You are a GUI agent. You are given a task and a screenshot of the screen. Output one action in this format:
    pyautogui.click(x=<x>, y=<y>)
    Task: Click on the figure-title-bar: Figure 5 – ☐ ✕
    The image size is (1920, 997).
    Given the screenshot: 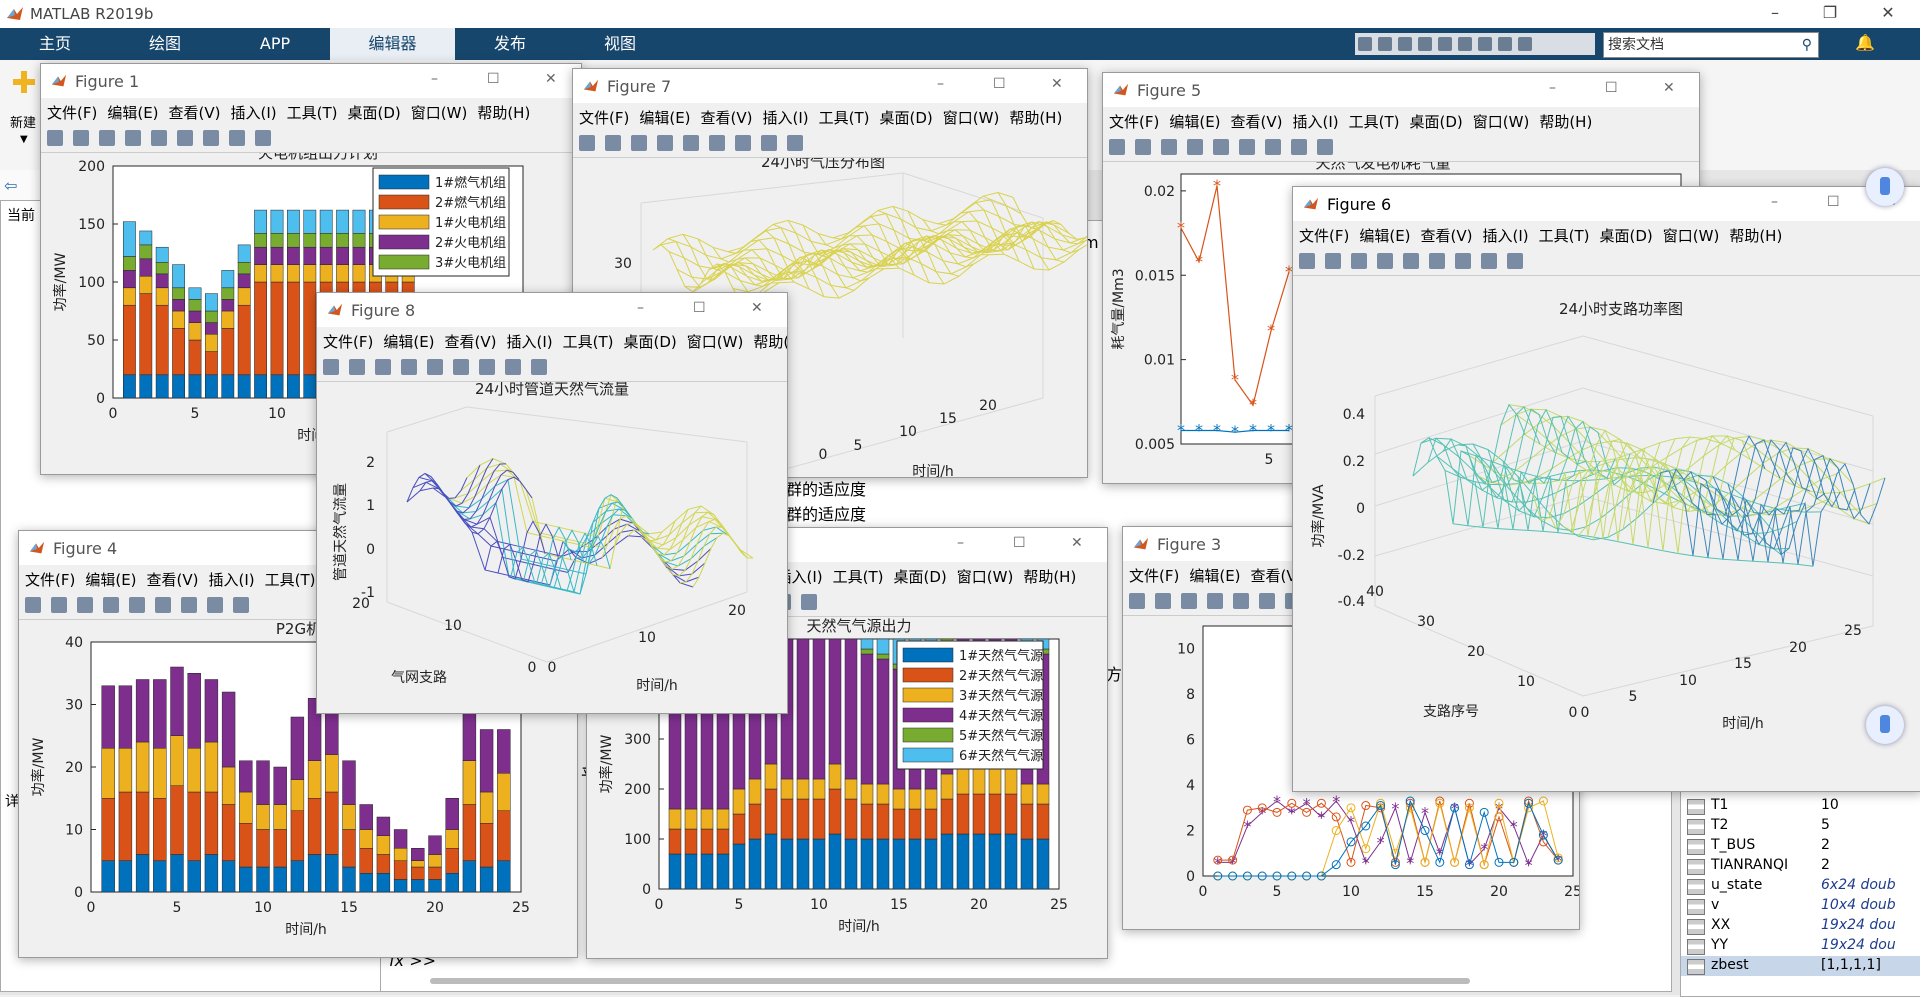 What is the action you would take?
    pyautogui.click(x=1401, y=90)
    